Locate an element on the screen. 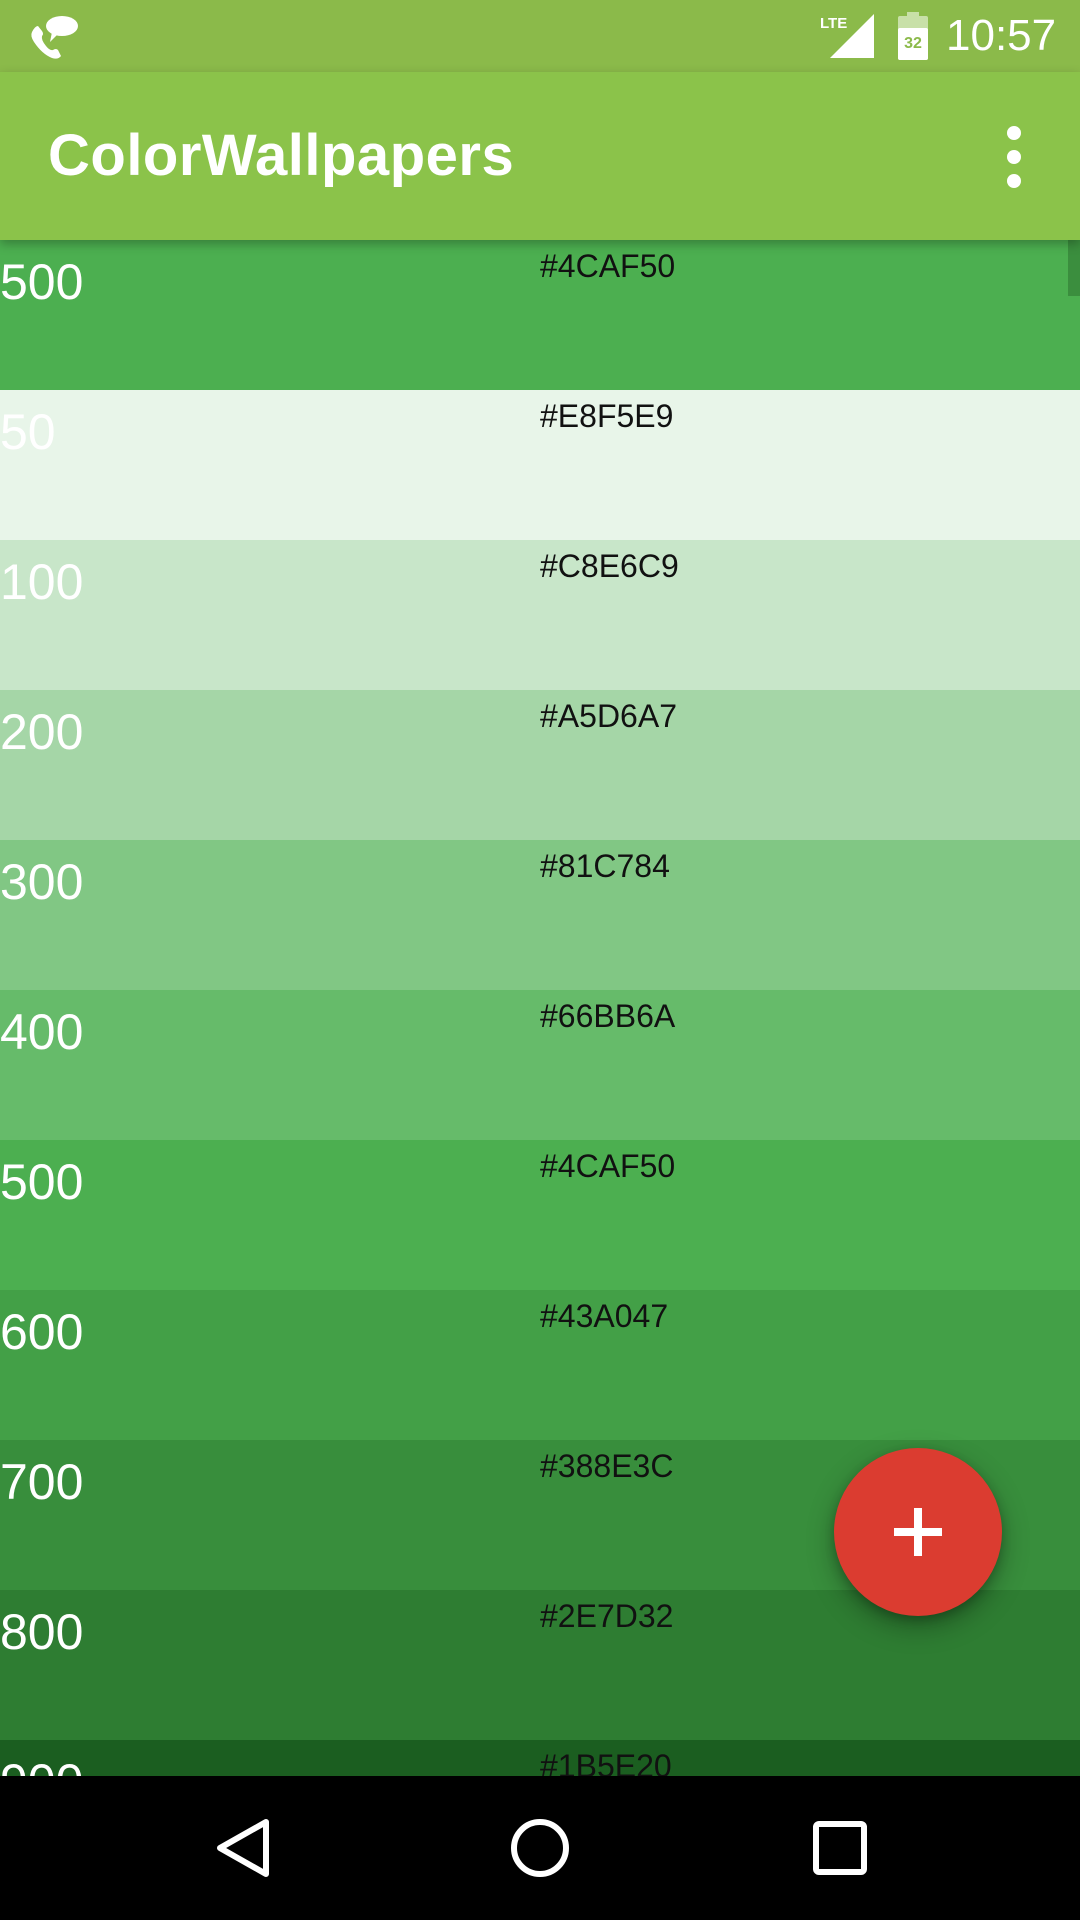 The width and height of the screenshot is (1080, 1920). add-fab-button is located at coordinates (918, 1532).